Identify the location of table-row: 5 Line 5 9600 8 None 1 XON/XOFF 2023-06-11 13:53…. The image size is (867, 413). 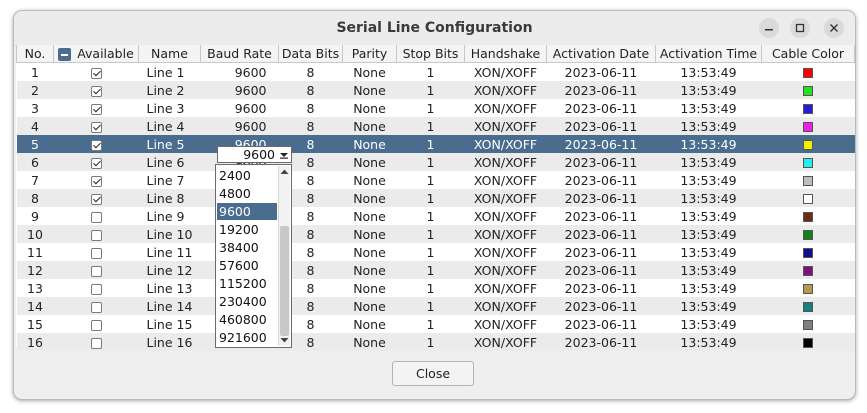
(435, 144).